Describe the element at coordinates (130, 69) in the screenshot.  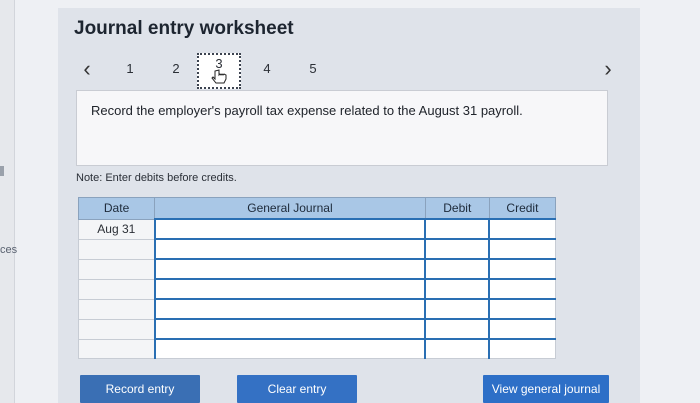
I see `page-1-button: 1` at that location.